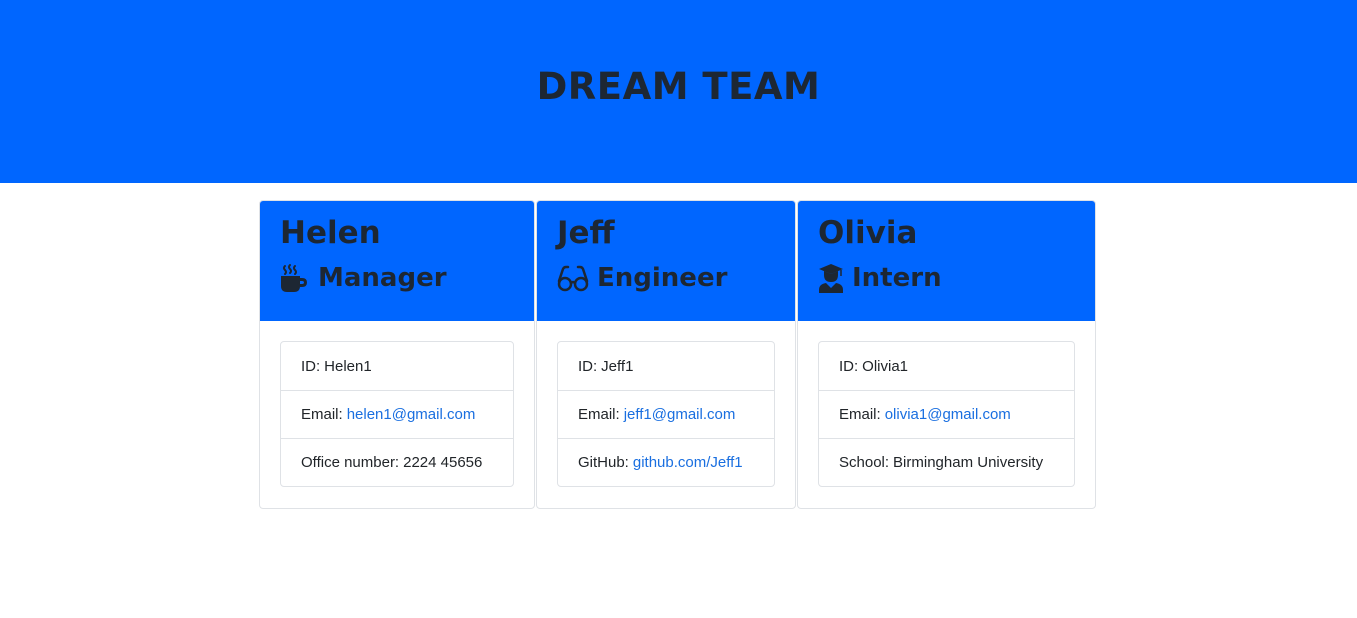 The image size is (1357, 618). I want to click on employee-name: Jeff, so click(586, 233).